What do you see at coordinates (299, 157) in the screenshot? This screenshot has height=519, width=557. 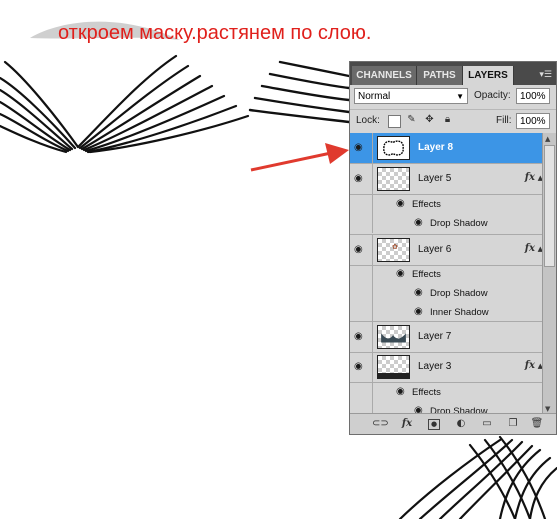 I see `red-arrow-annotation` at bounding box center [299, 157].